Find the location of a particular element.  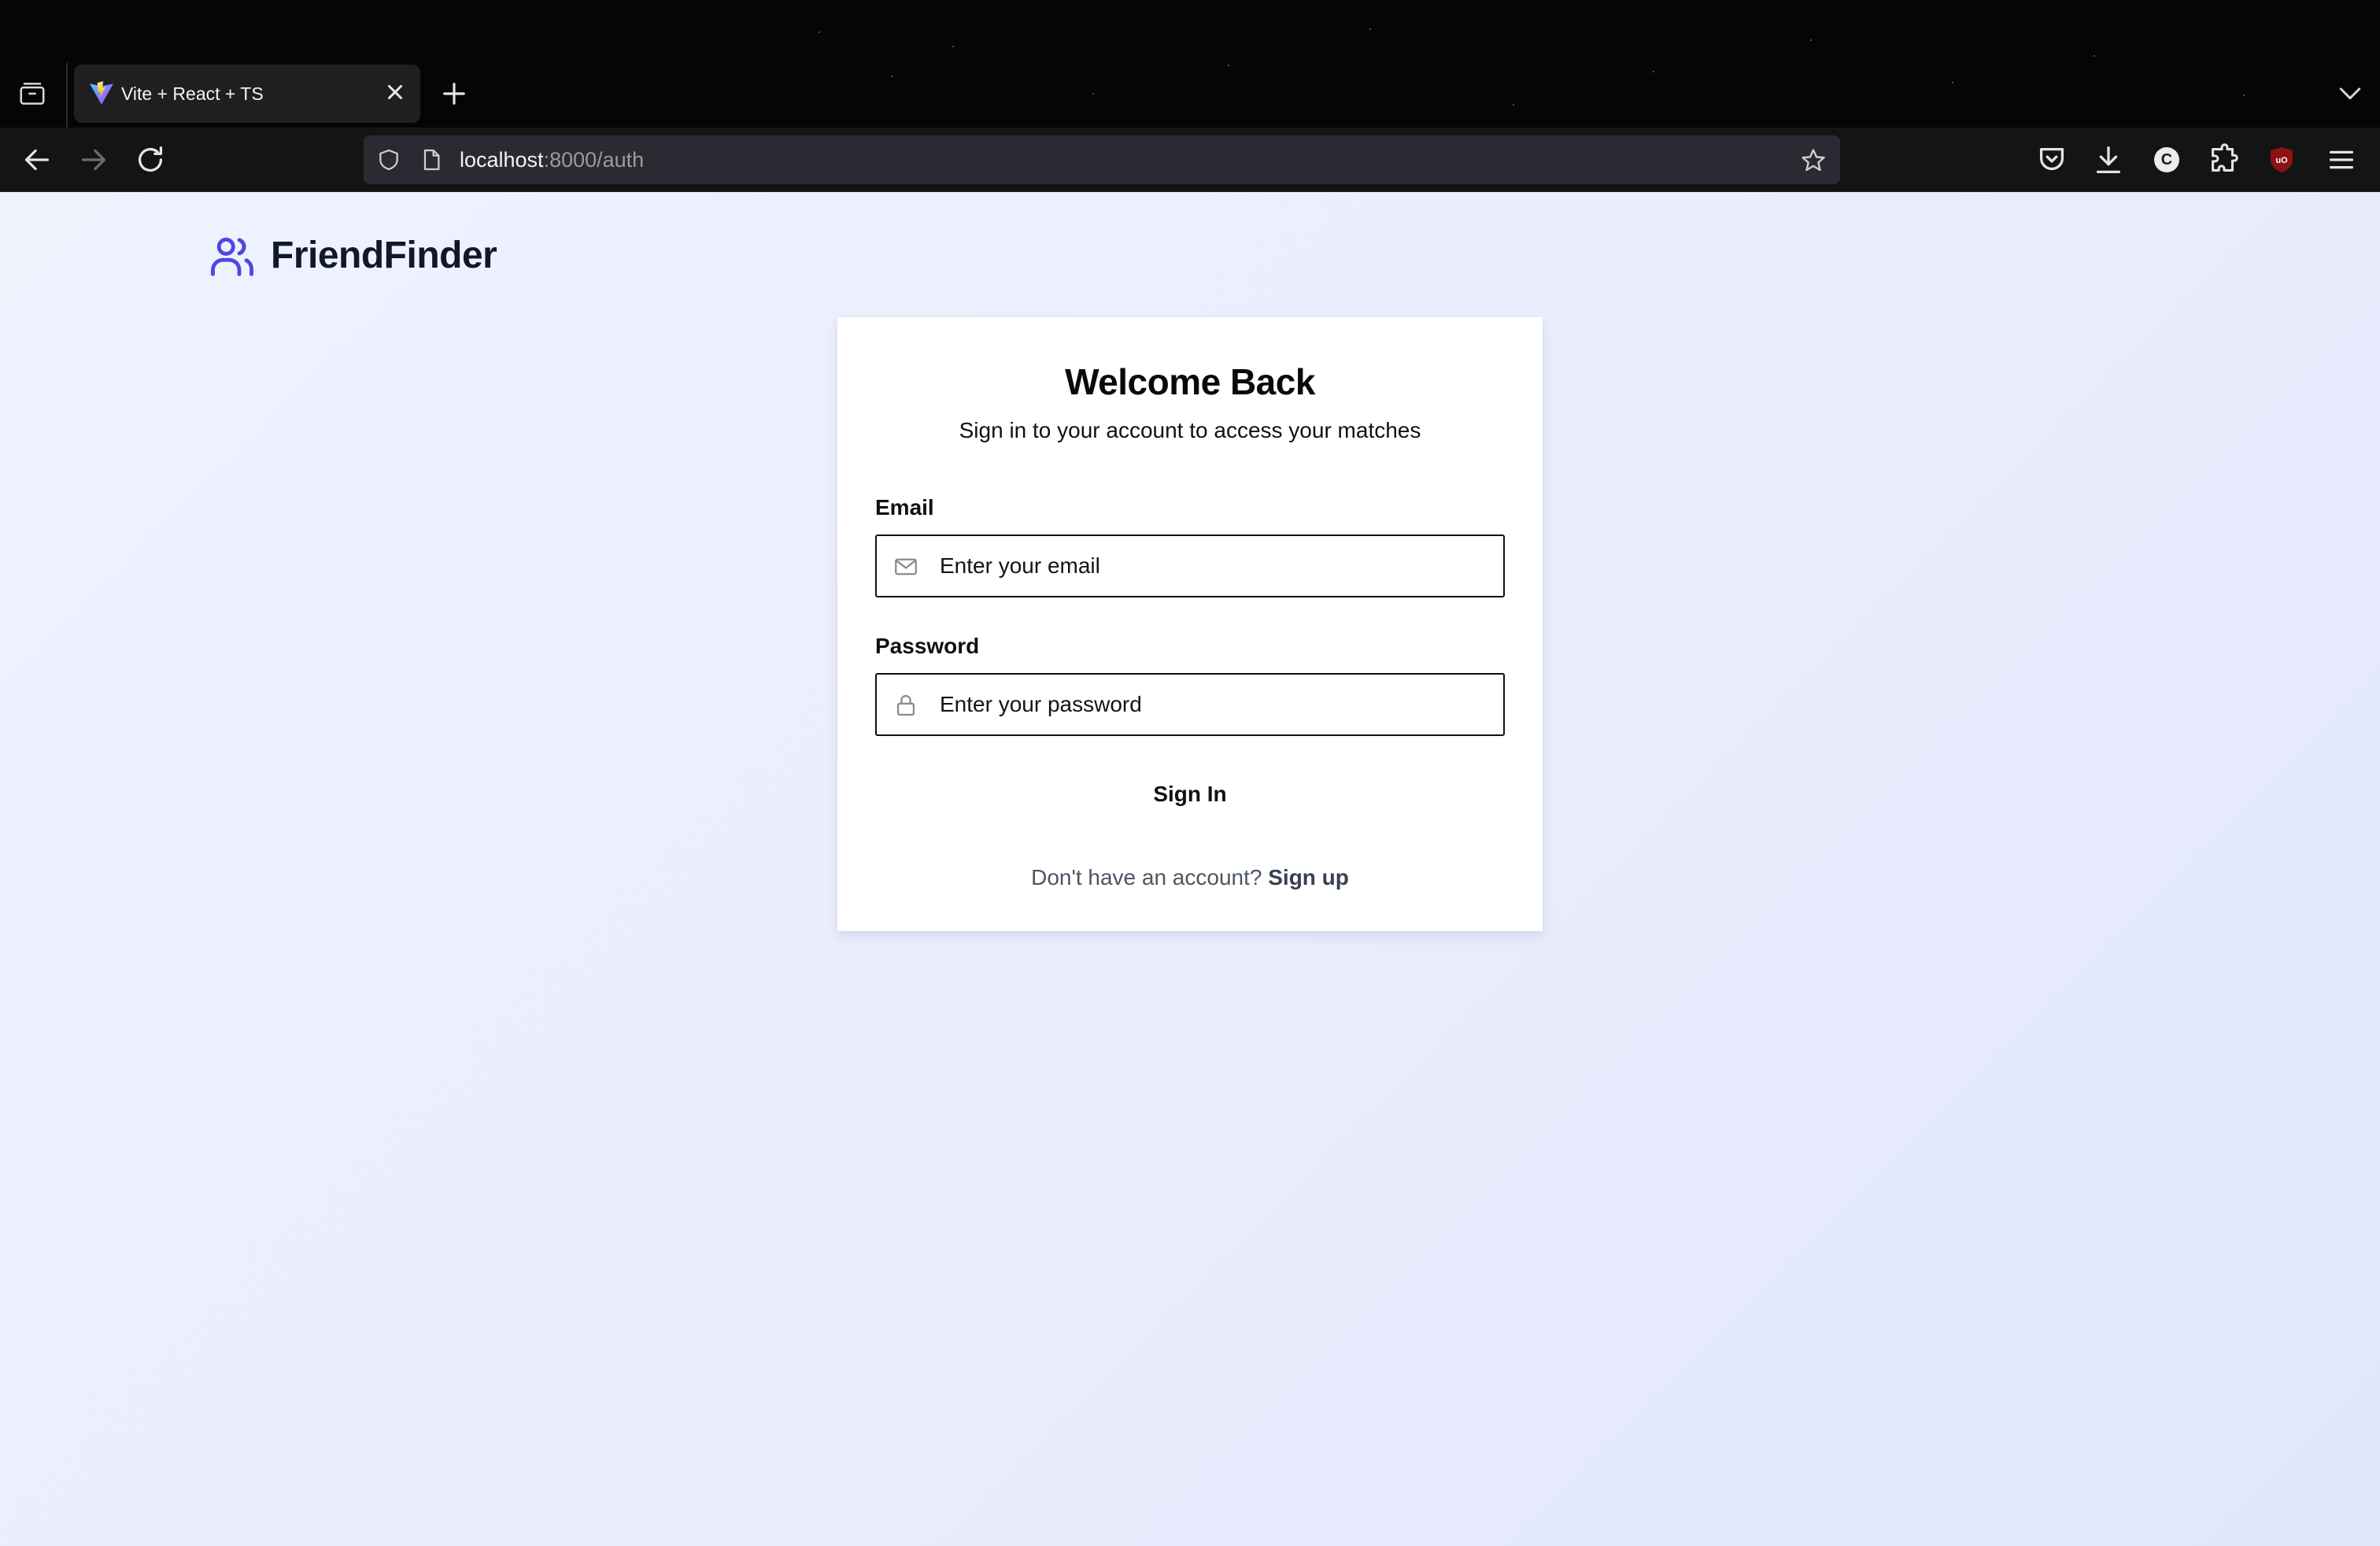

download-icon is located at coordinates (2108, 160).